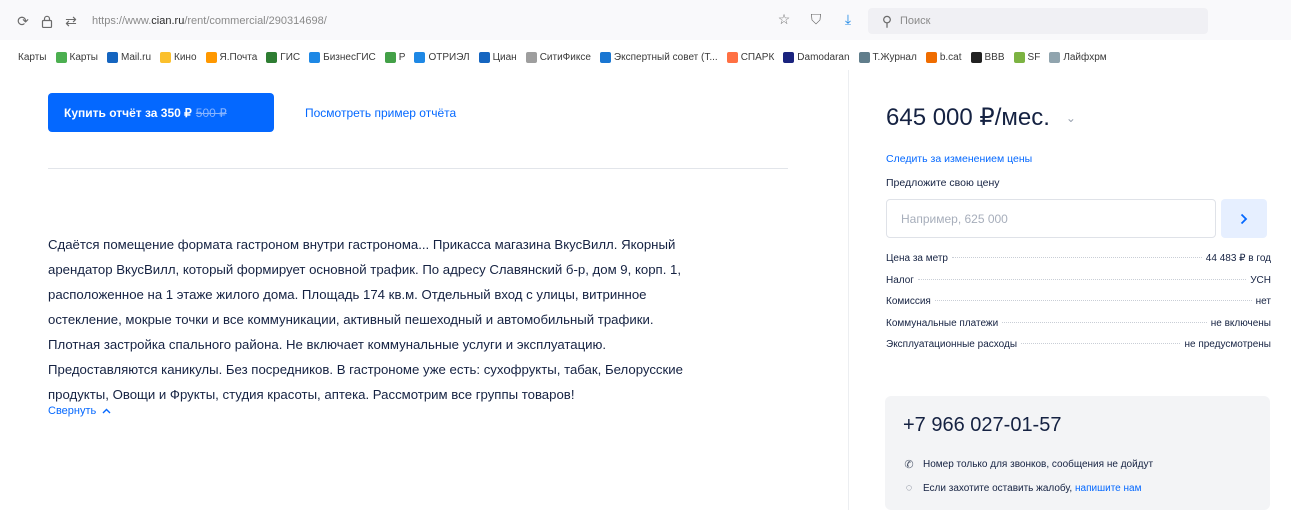 The image size is (1291, 510). I want to click on bookmark-label: Damodaran, so click(823, 57).